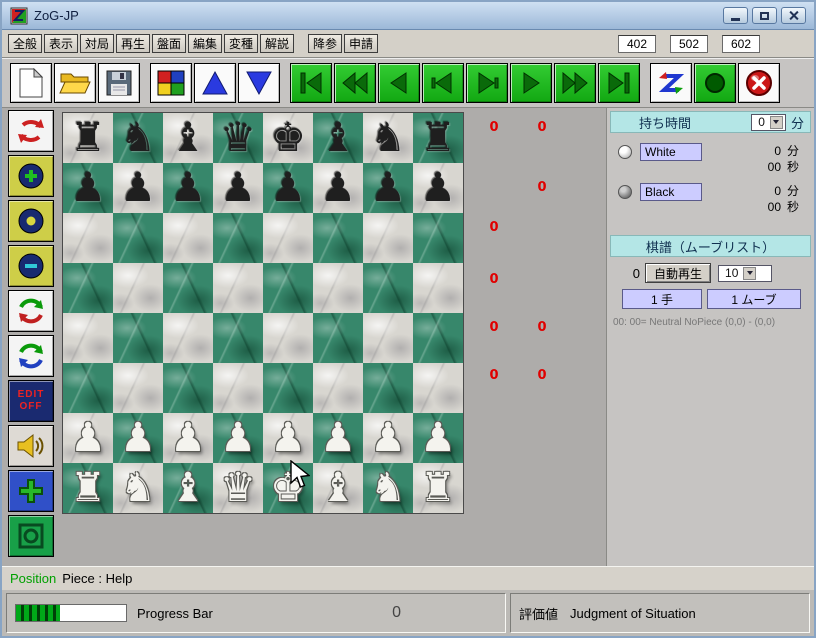 This screenshot has width=816, height=638. Describe the element at coordinates (31, 266) in the screenshot. I see `zoom-out-button` at that location.